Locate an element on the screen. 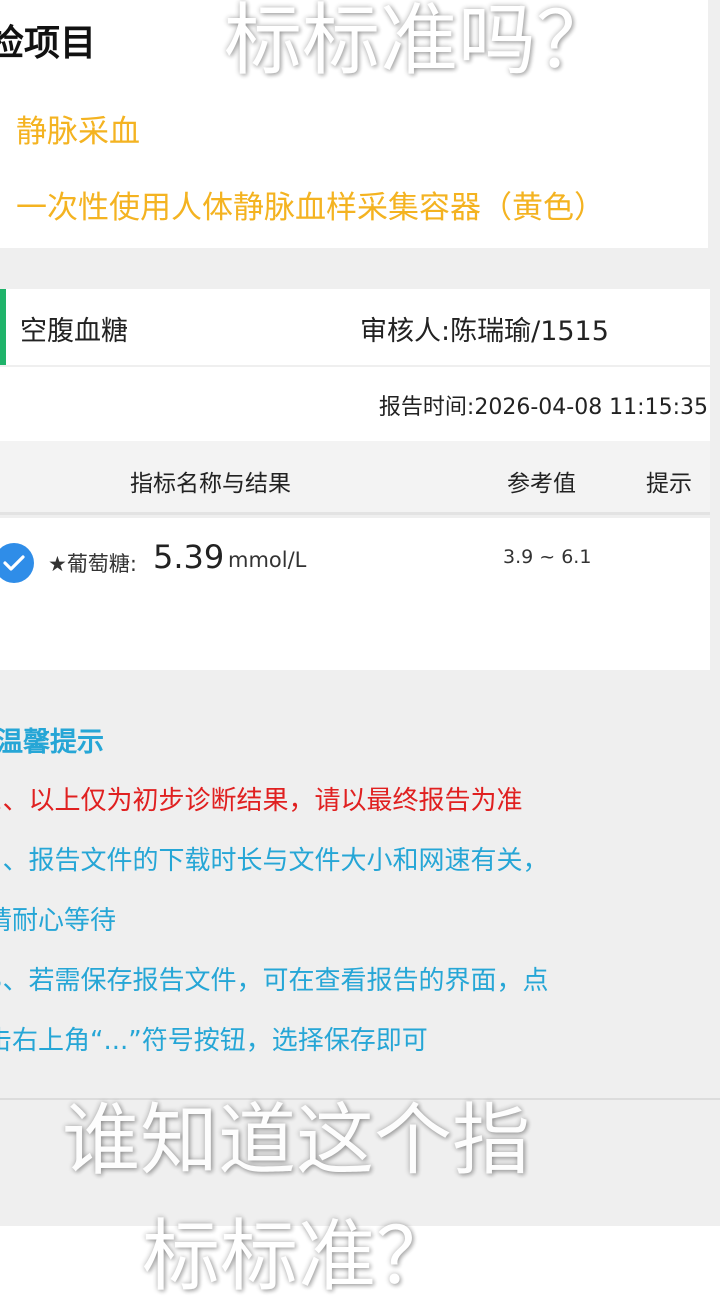 This screenshot has height=1308, width=720. collection-method: 静脉采血 is located at coordinates (78, 132).